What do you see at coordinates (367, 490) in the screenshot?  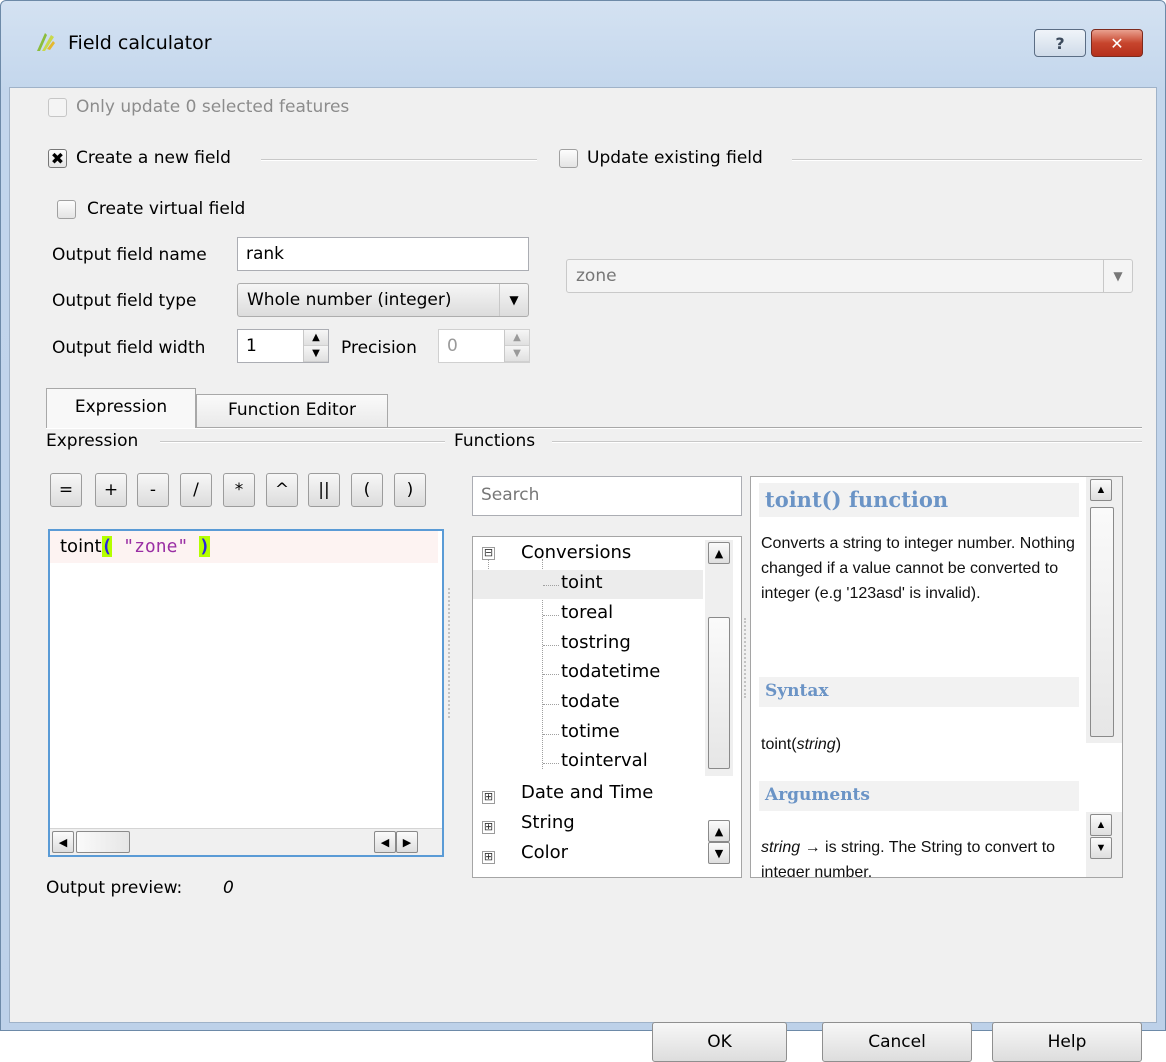 I see `operator-open-paren-button: (` at bounding box center [367, 490].